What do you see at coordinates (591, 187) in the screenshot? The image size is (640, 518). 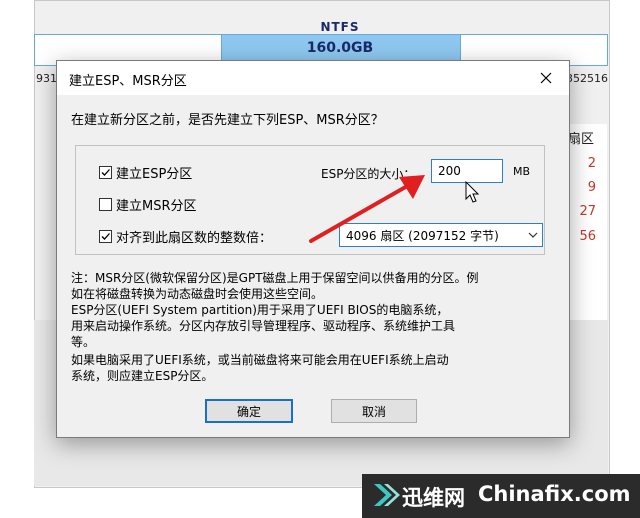 I see `sector-value: 9` at bounding box center [591, 187].